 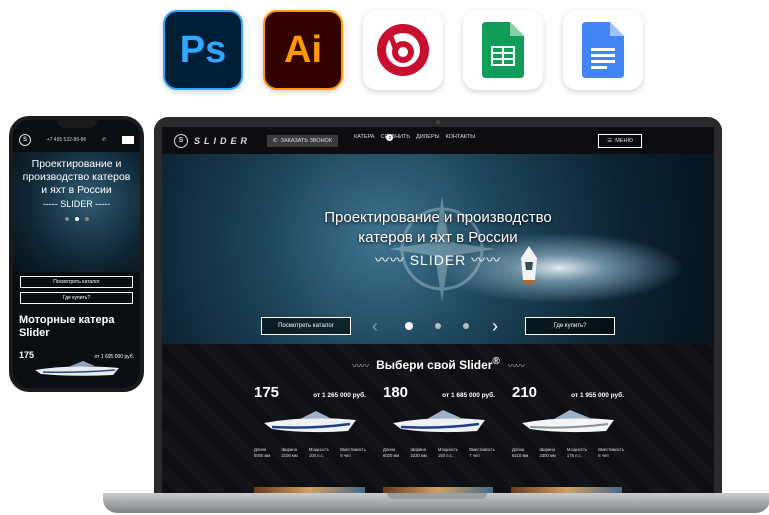 What do you see at coordinates (76, 124) in the screenshot?
I see `phone-notch` at bounding box center [76, 124].